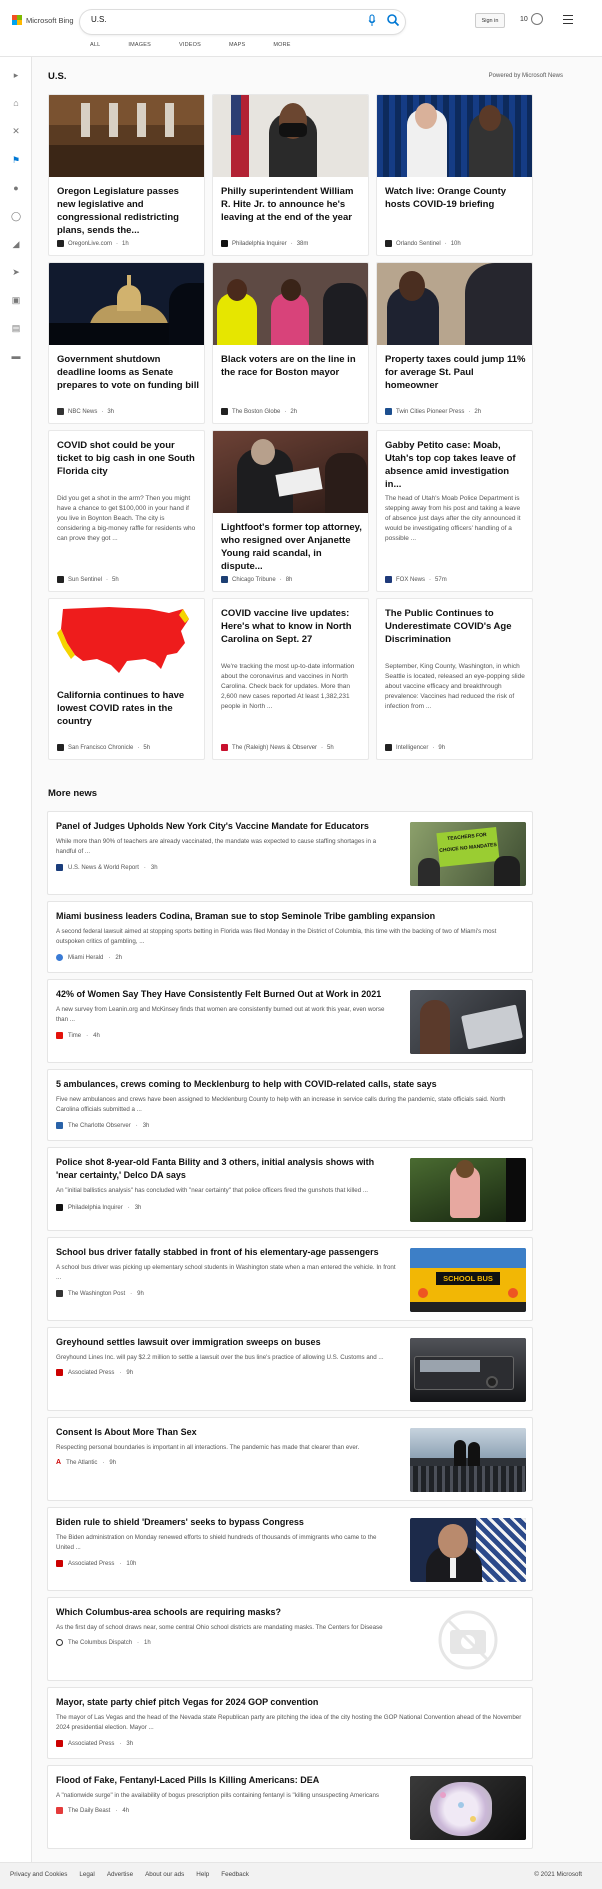 The image size is (602, 1889). What do you see at coordinates (468, 1280) in the screenshot?
I see `news-thumbnail: SCHOOL BUS` at bounding box center [468, 1280].